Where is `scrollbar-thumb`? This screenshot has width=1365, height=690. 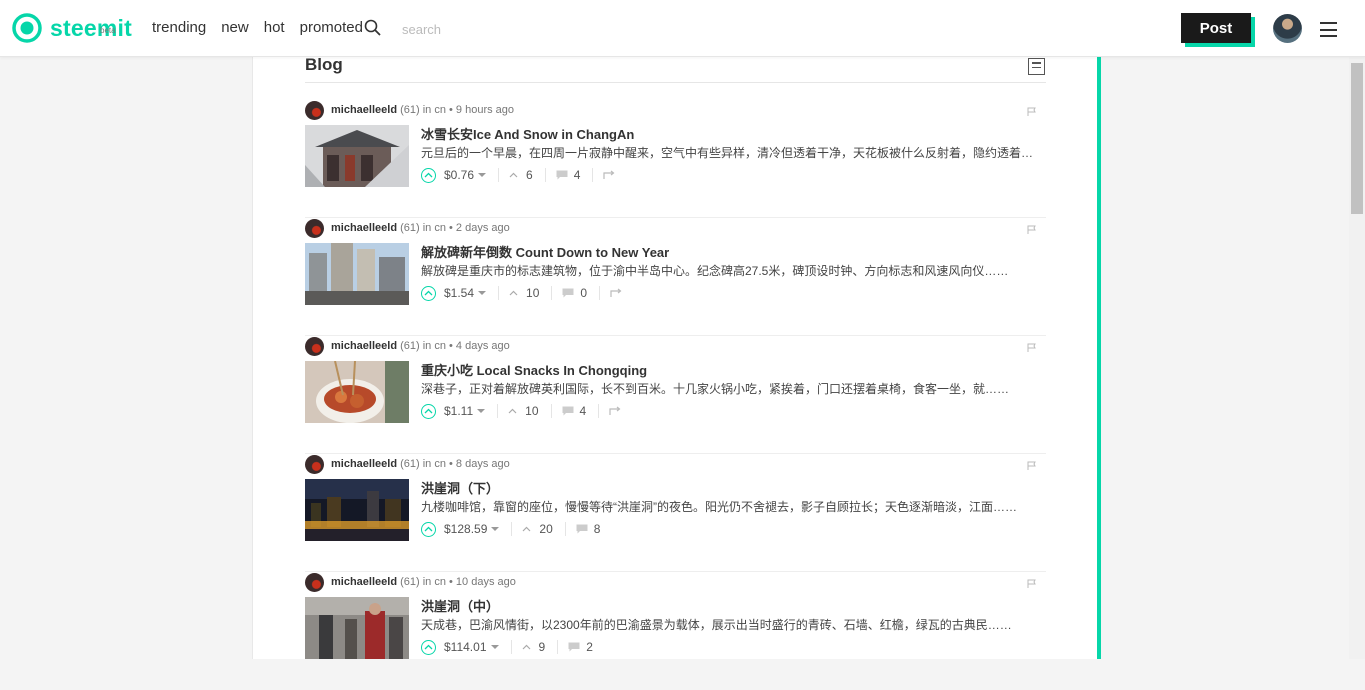
scrollbar-thumb is located at coordinates (1357, 138).